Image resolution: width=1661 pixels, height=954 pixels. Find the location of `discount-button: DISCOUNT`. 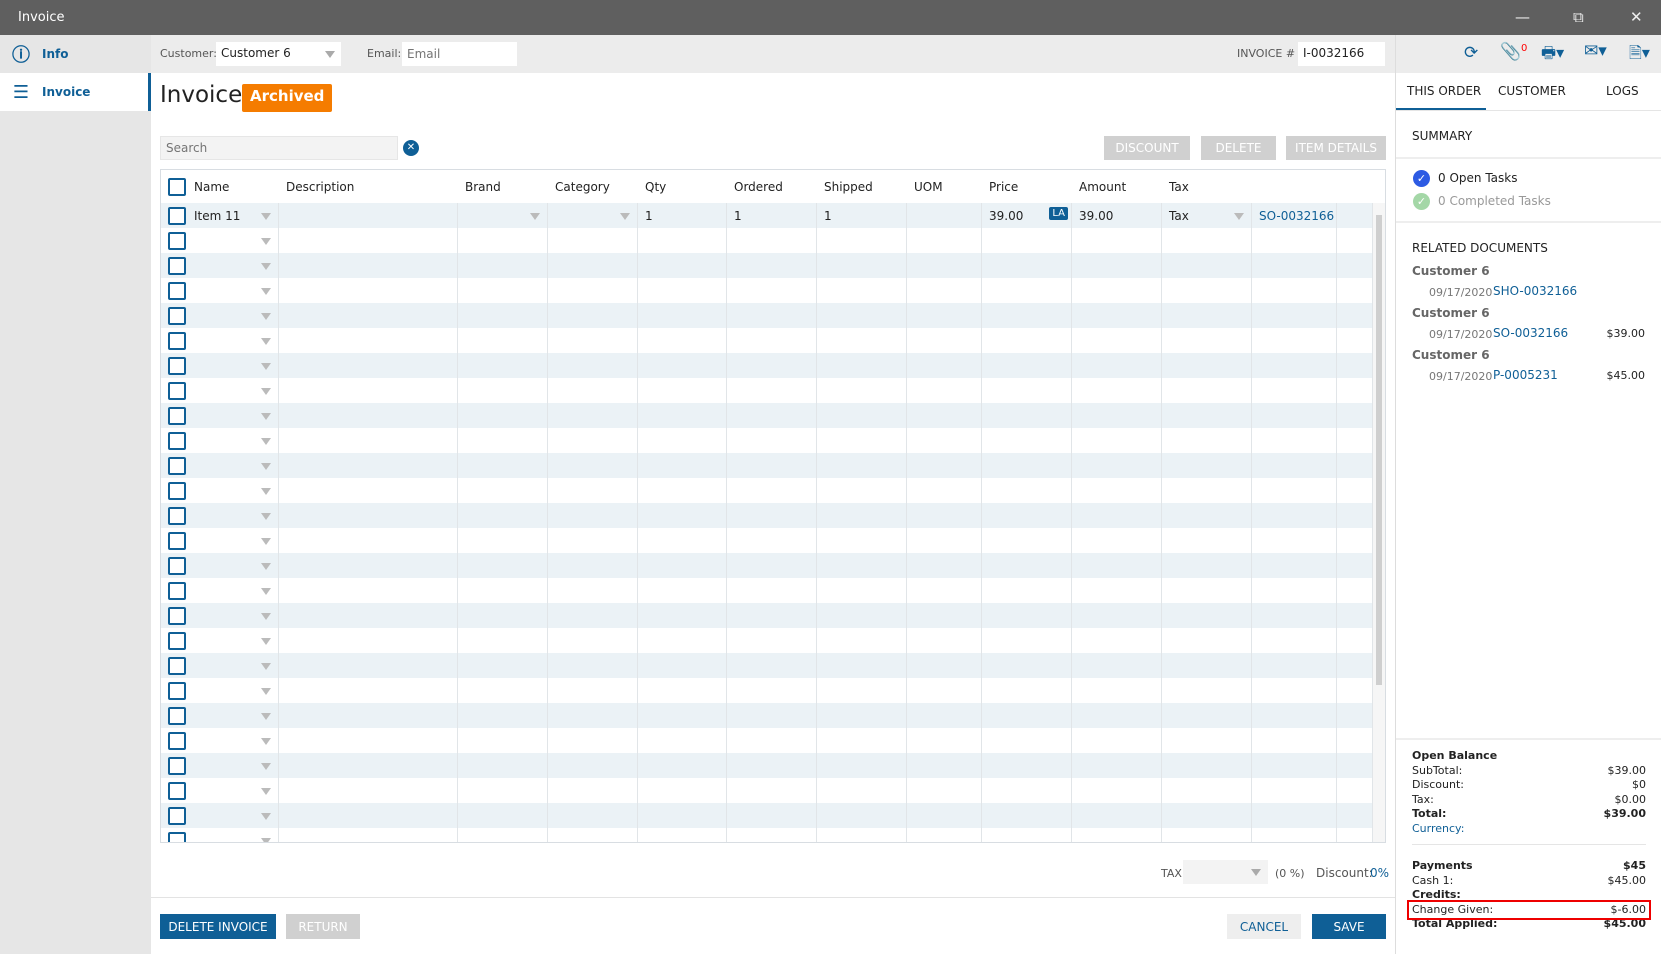

discount-button: DISCOUNT is located at coordinates (1147, 148).